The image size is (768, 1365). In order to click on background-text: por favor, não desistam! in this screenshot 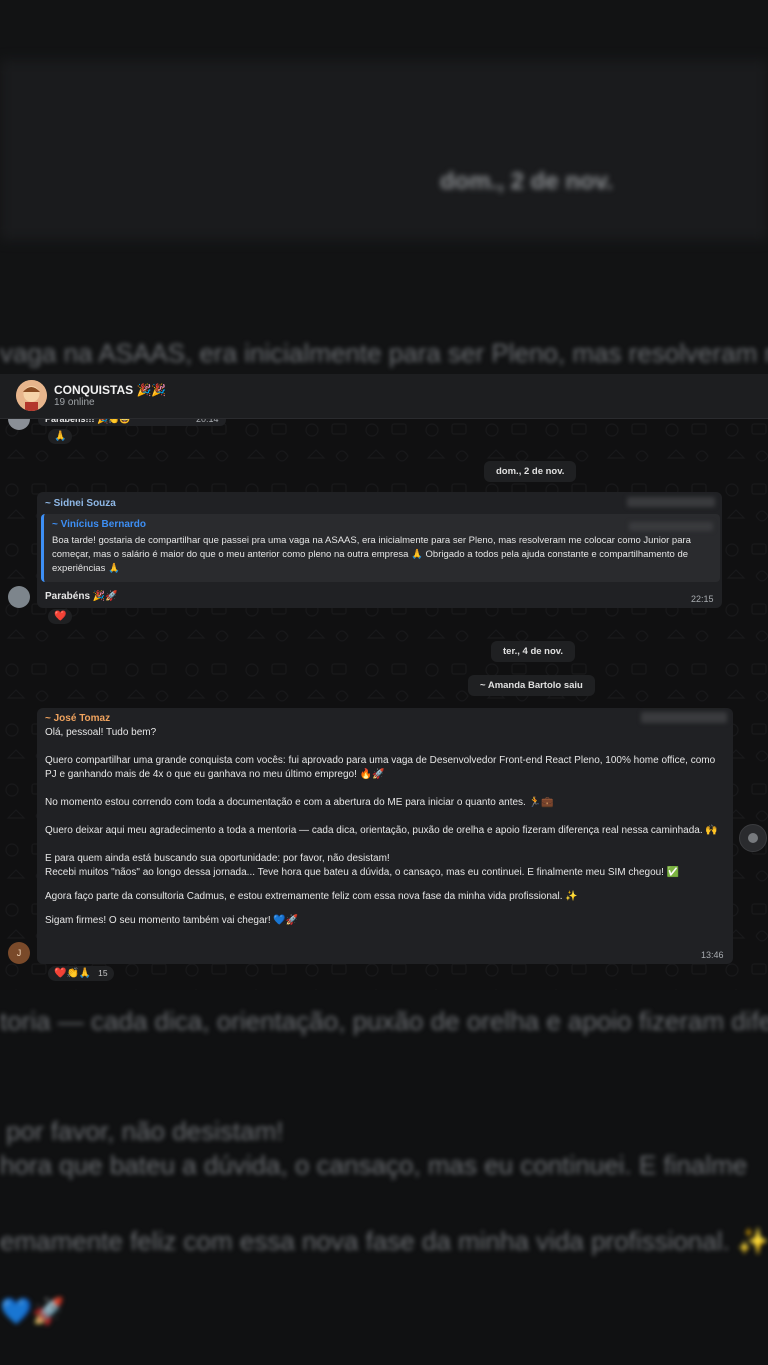, I will do `click(145, 1131)`.